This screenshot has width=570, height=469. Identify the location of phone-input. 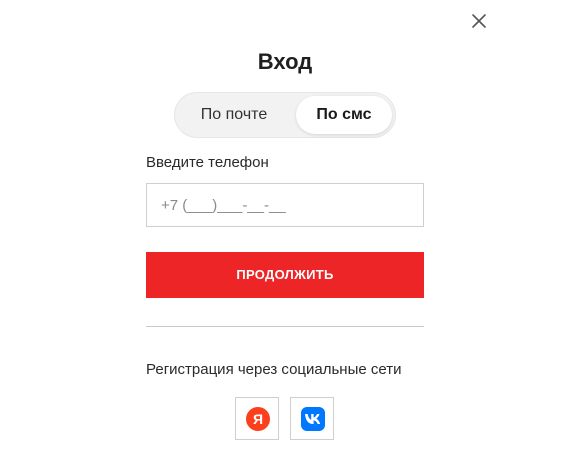
(285, 205).